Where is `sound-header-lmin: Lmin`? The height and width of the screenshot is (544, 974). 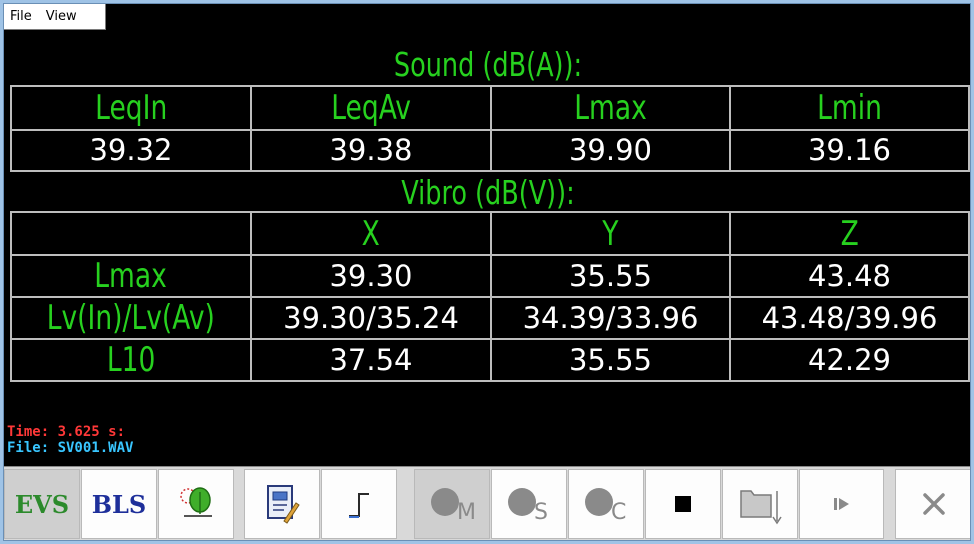
sound-header-lmin: Lmin is located at coordinates (849, 108).